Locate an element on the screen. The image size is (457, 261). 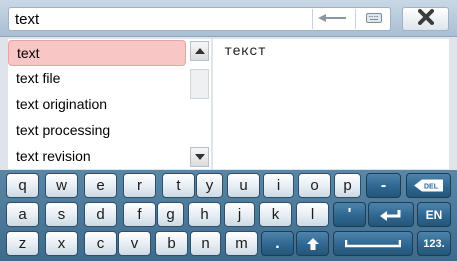
svg-text: DEL is located at coordinates (431, 187).